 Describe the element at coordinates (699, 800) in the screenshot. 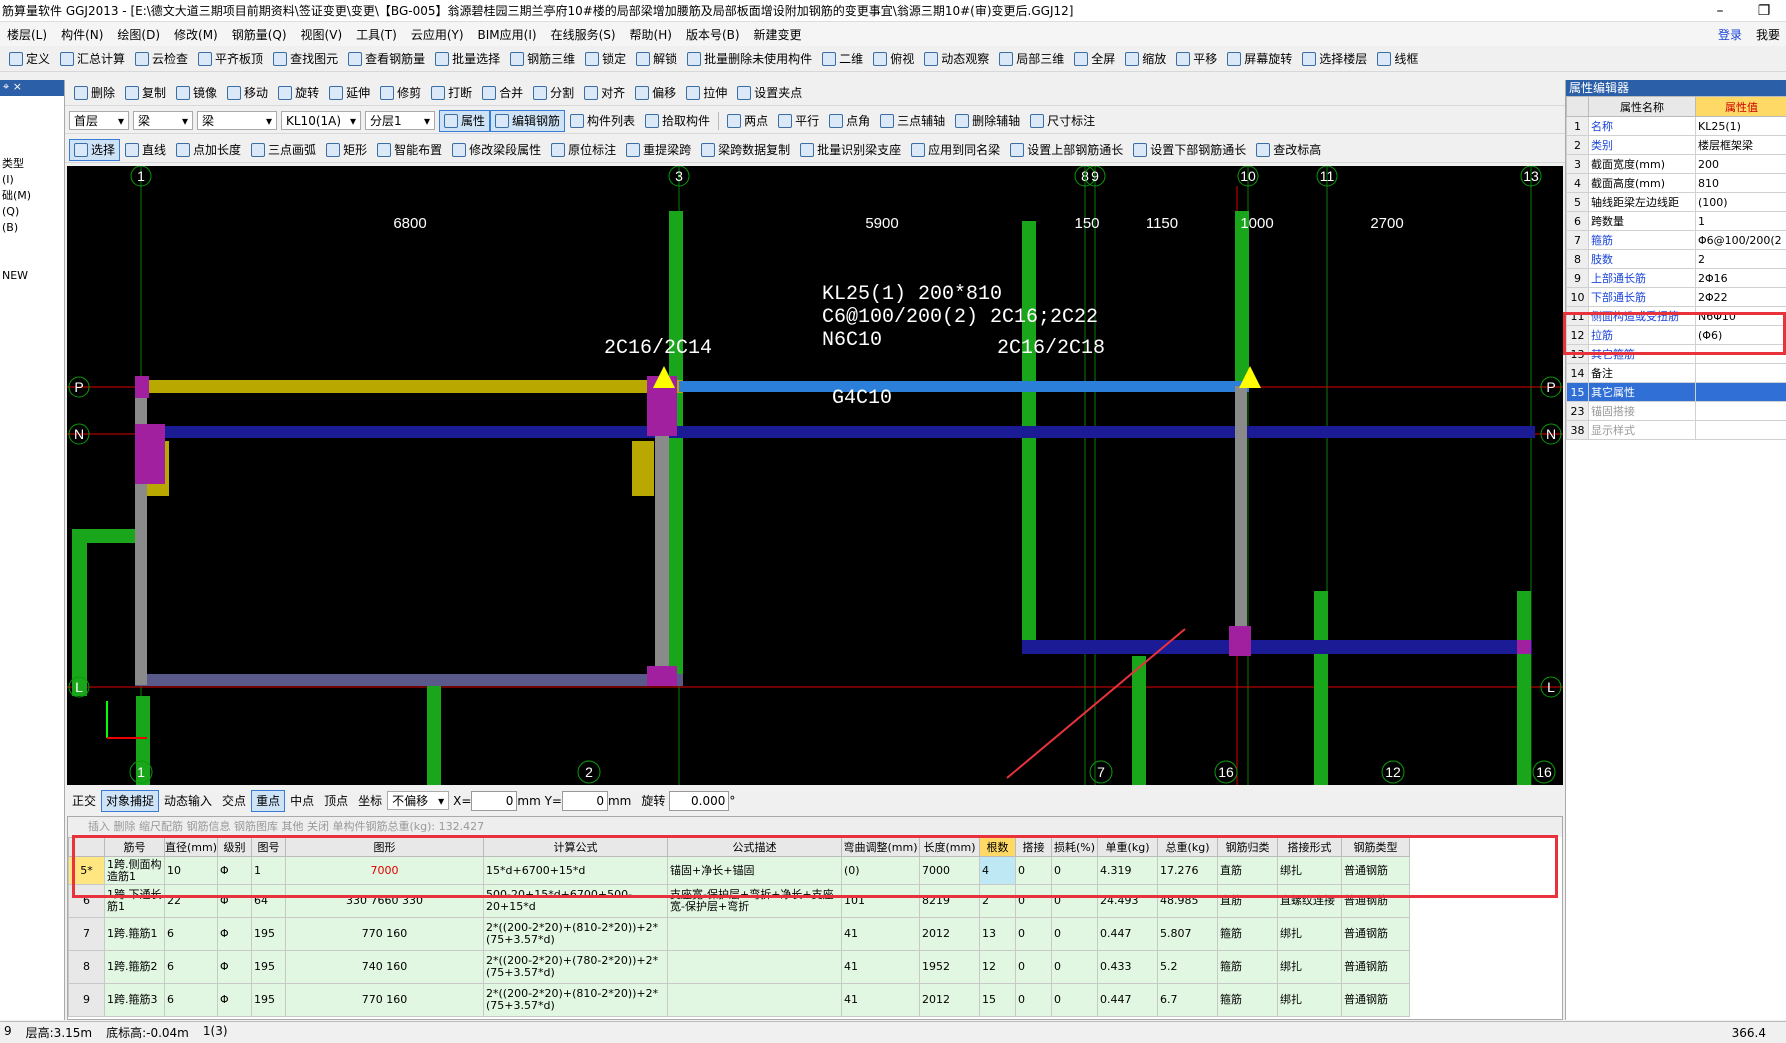

I see `rotate-input` at that location.